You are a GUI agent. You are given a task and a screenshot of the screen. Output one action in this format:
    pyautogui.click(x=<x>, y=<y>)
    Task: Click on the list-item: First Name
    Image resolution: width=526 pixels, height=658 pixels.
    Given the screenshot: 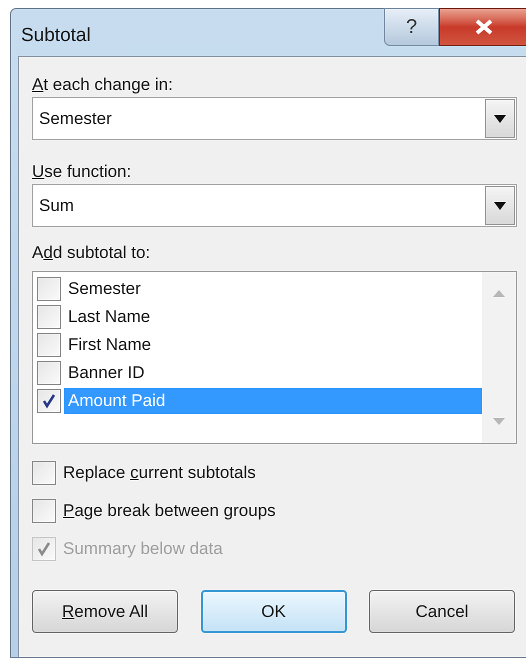 What is the action you would take?
    pyautogui.click(x=273, y=345)
    